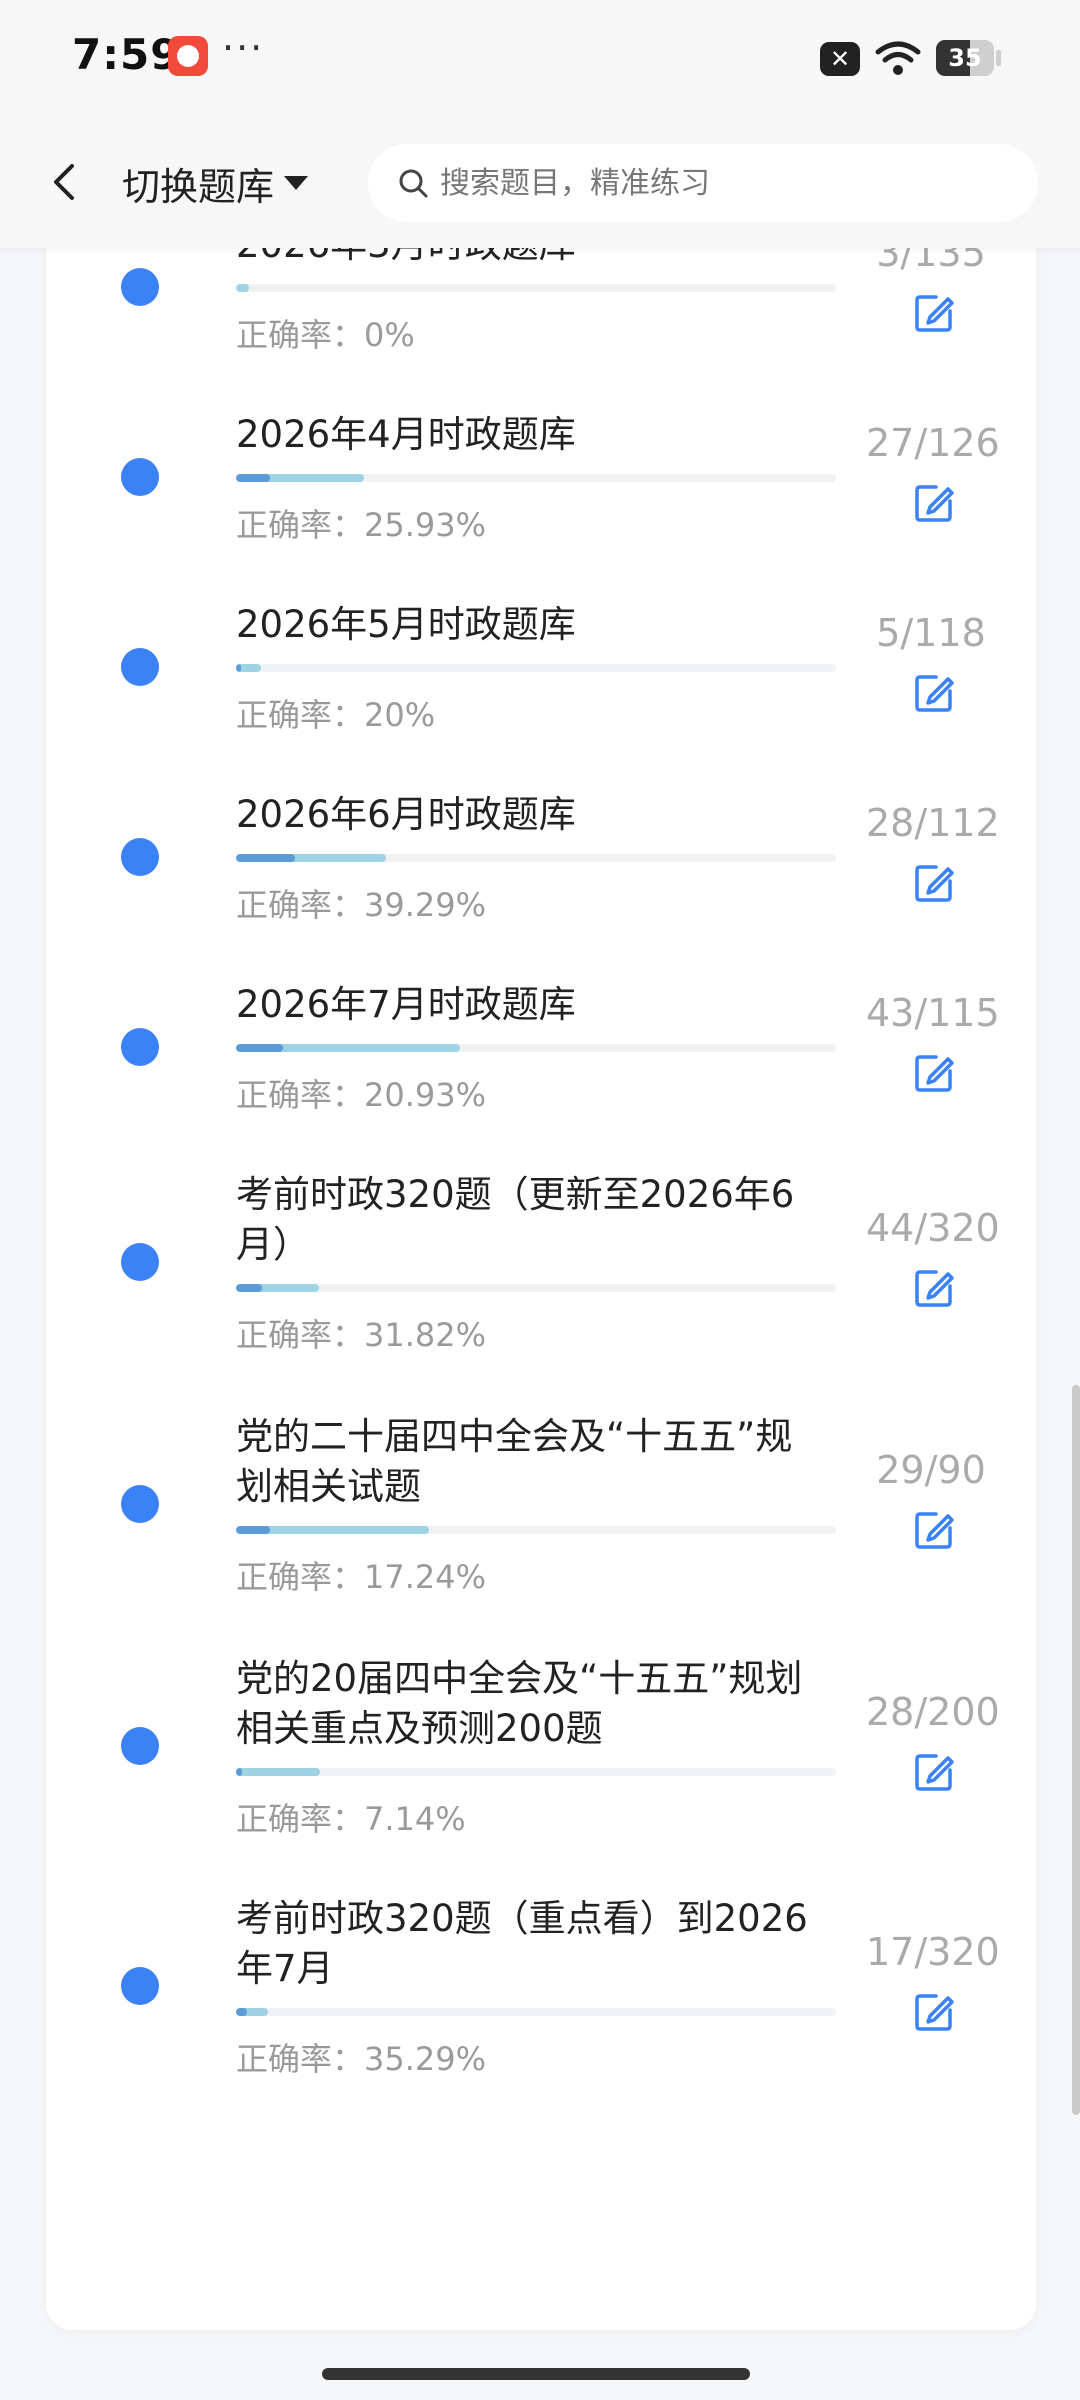  I want to click on progress-count: 27/126, so click(933, 443).